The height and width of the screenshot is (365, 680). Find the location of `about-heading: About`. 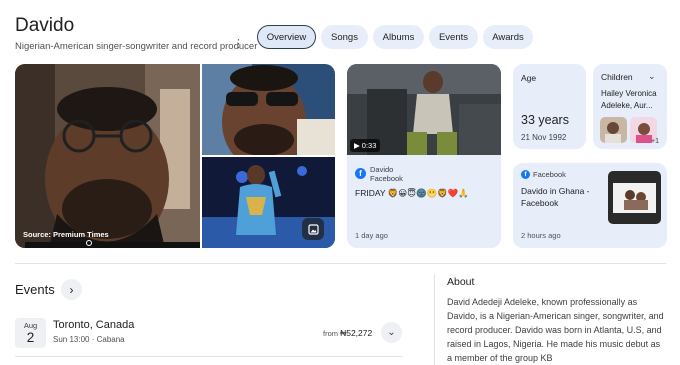

about-heading: About is located at coordinates (461, 282).